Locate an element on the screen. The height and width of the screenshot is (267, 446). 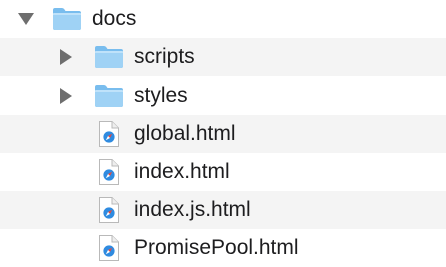
disclosure-expanded-icon is located at coordinates (26, 19).